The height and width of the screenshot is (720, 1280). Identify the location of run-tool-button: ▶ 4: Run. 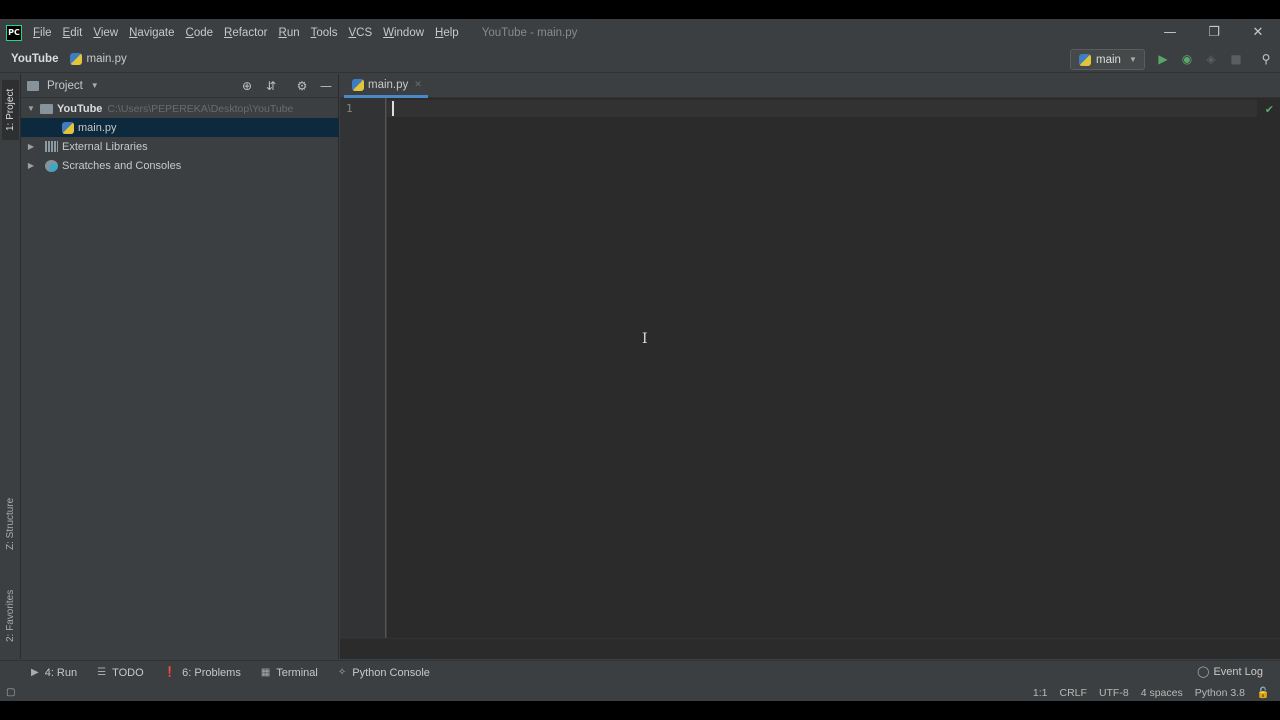
(54, 673).